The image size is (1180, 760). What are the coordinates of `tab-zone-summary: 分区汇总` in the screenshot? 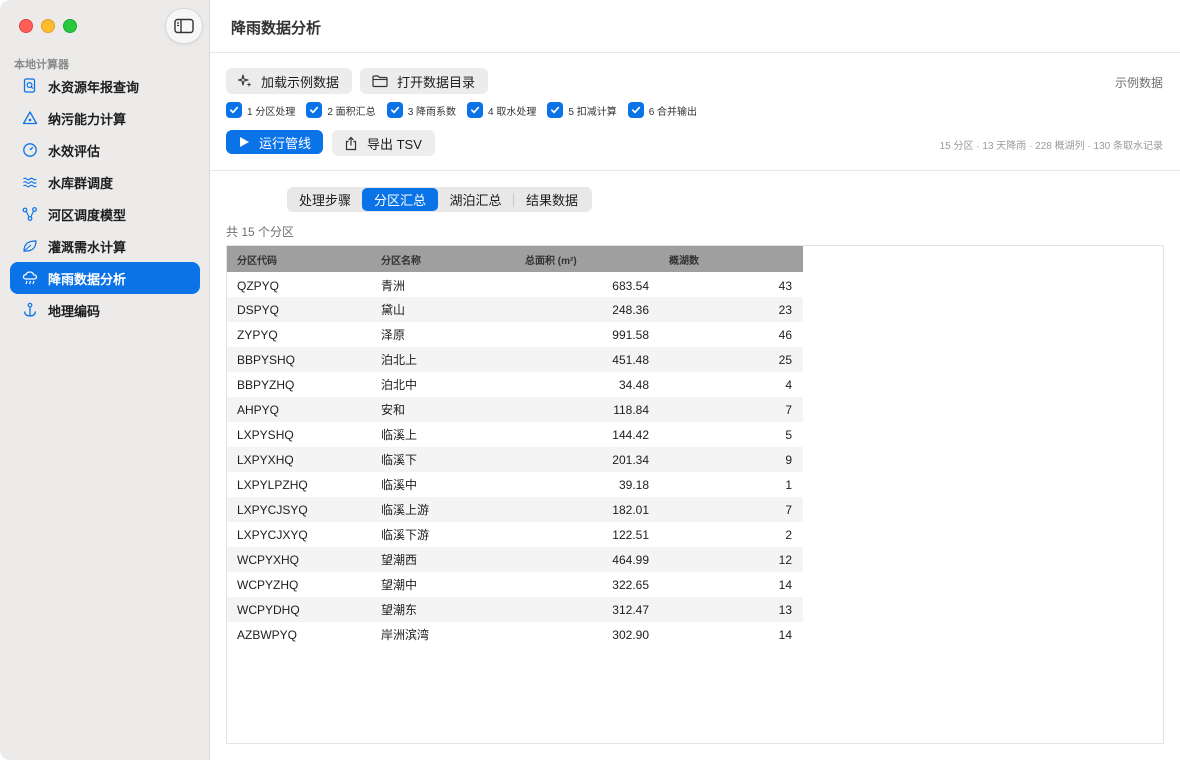 It's located at (400, 199).